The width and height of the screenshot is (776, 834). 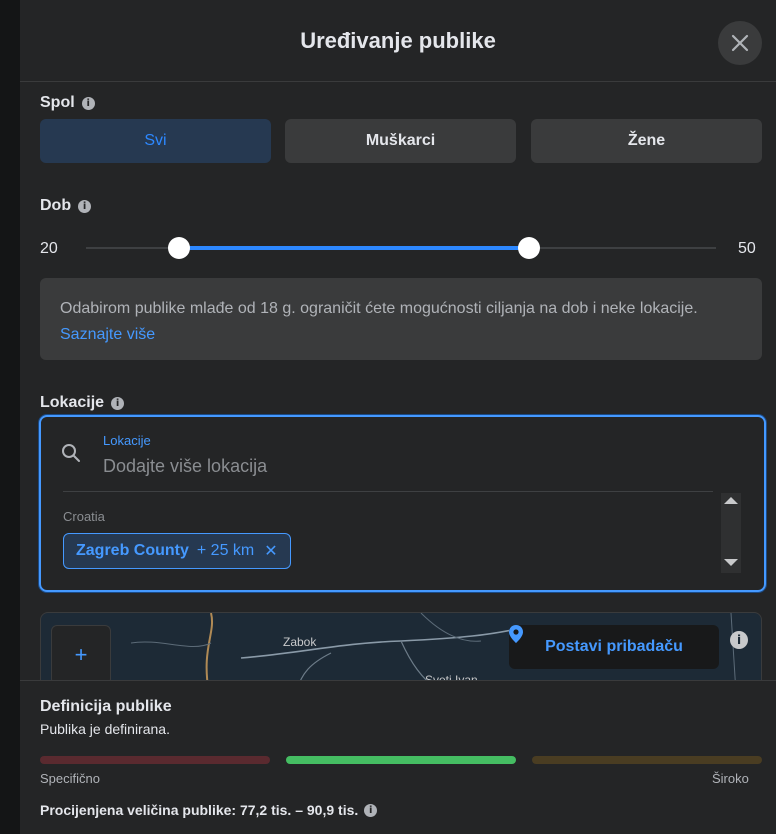 What do you see at coordinates (57, 102) in the screenshot?
I see `gender-label: Spol` at bounding box center [57, 102].